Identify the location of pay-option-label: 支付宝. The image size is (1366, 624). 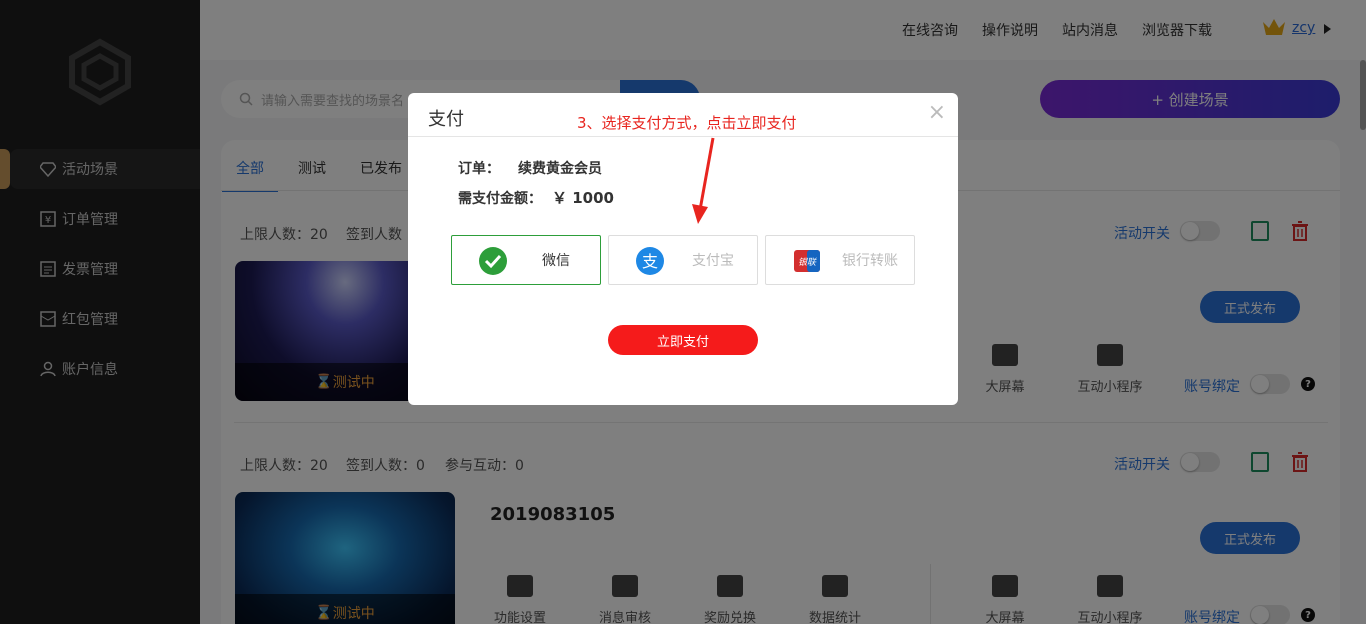
(713, 261).